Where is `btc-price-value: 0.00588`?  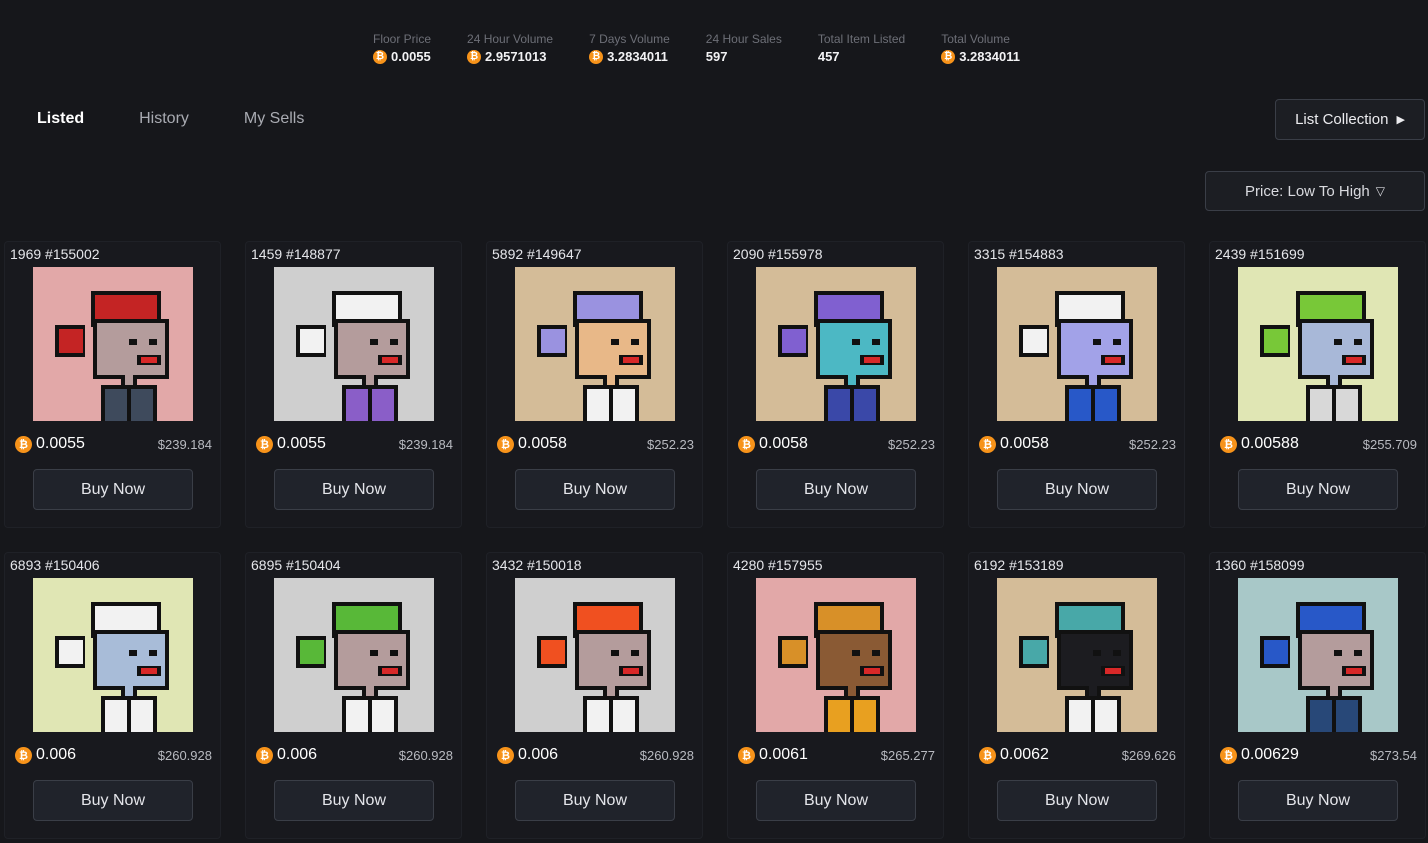
btc-price-value: 0.00588 is located at coordinates (1270, 443).